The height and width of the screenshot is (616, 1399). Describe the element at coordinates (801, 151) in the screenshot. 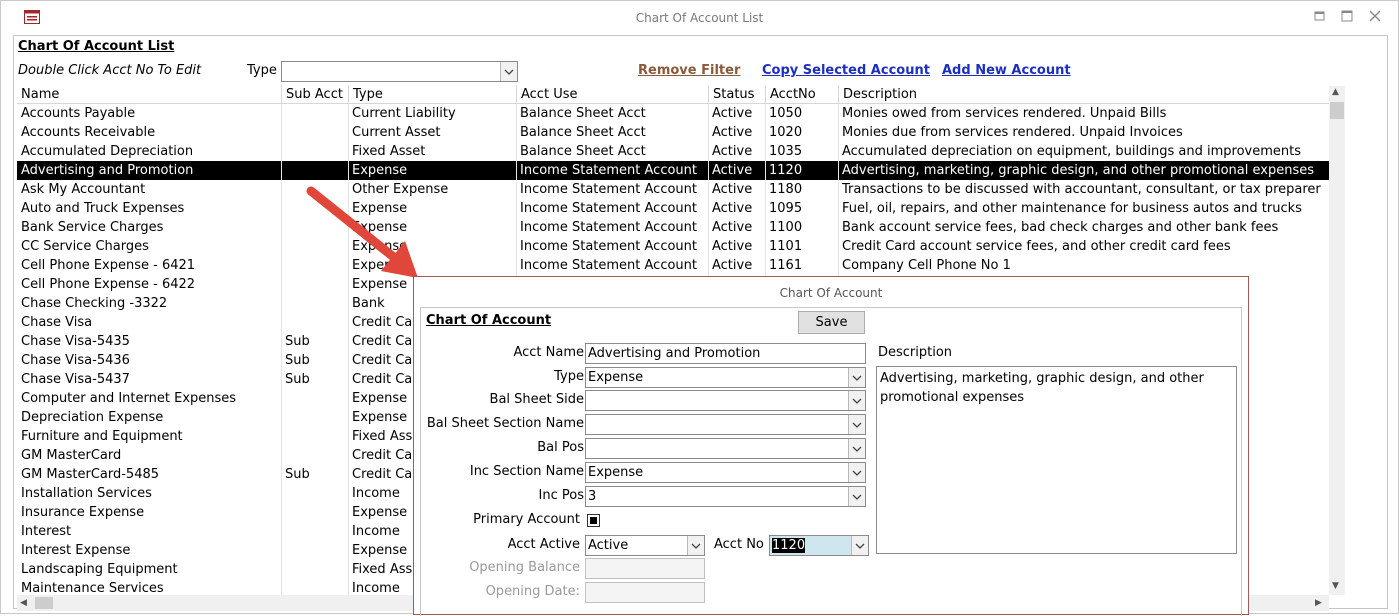

I see `cell-acct-no: 1035` at that location.